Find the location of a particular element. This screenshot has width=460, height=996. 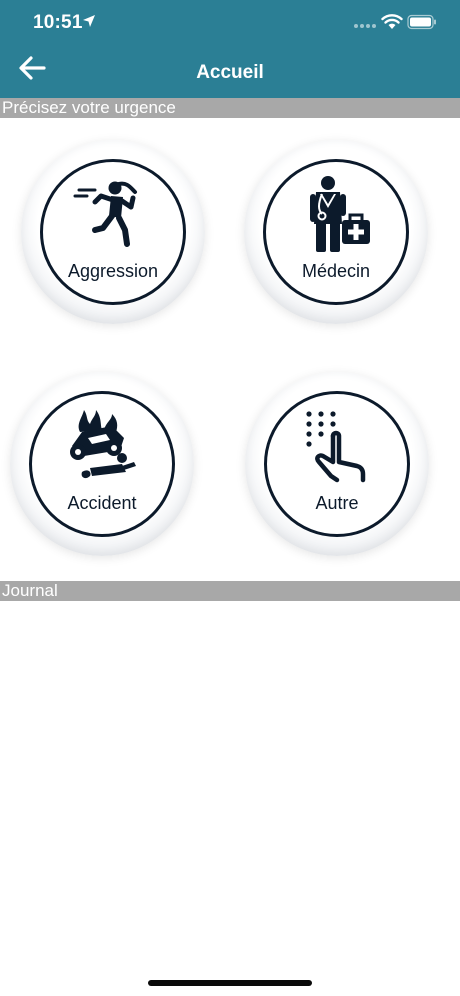

location-arrow-icon is located at coordinates (89, 21).